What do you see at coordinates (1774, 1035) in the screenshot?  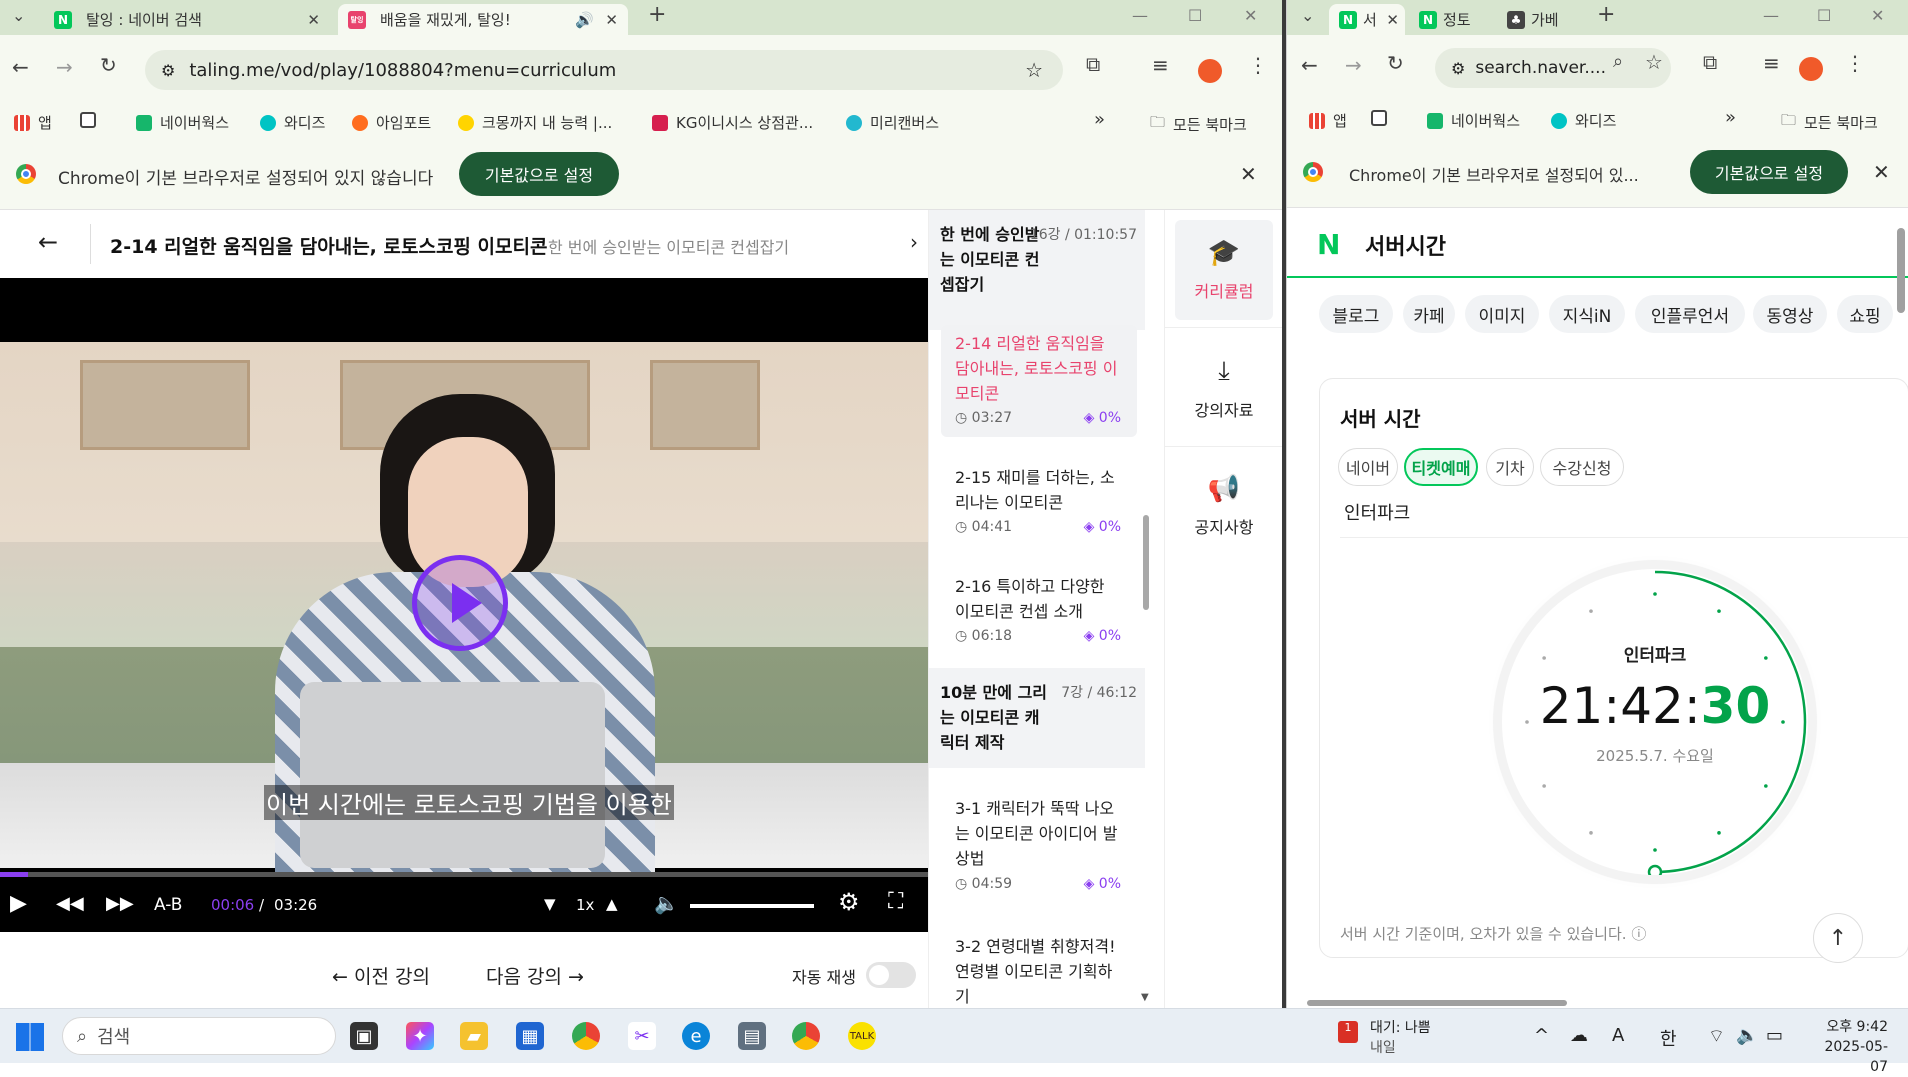 I see `battery-icon: ▭` at bounding box center [1774, 1035].